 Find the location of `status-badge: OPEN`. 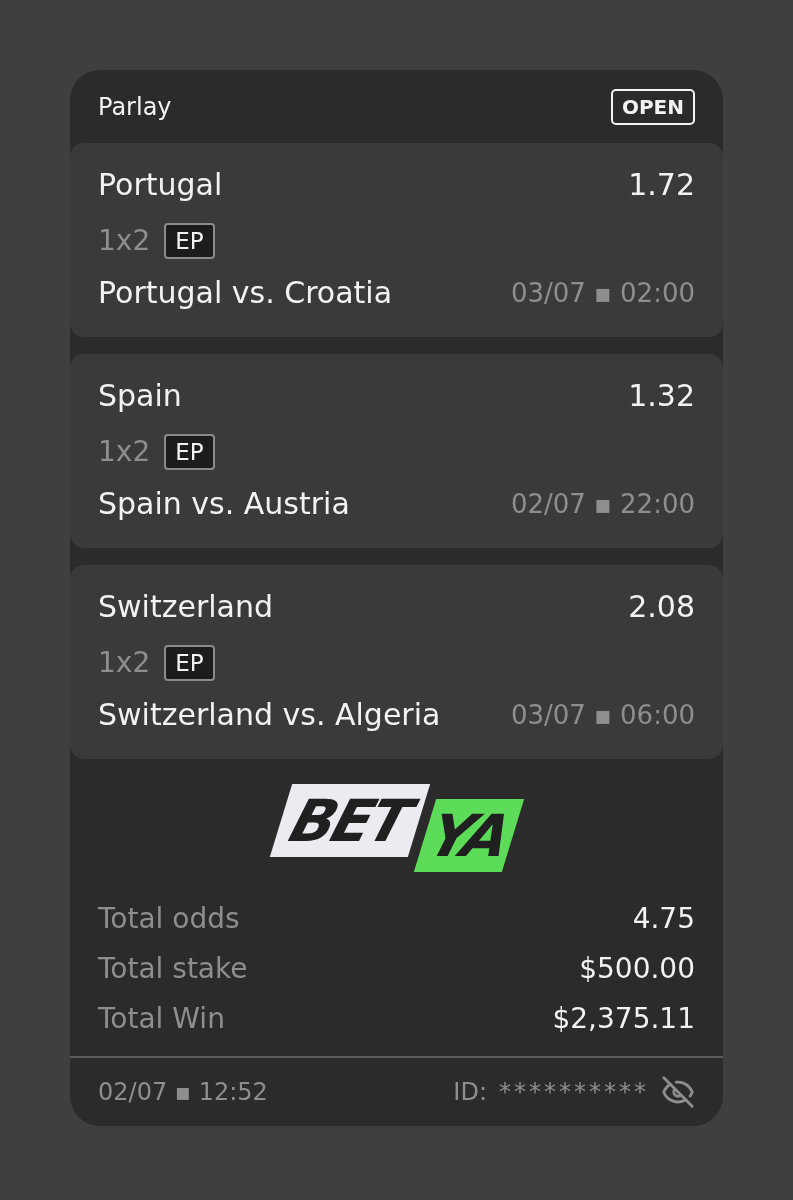

status-badge: OPEN is located at coordinates (652, 106).